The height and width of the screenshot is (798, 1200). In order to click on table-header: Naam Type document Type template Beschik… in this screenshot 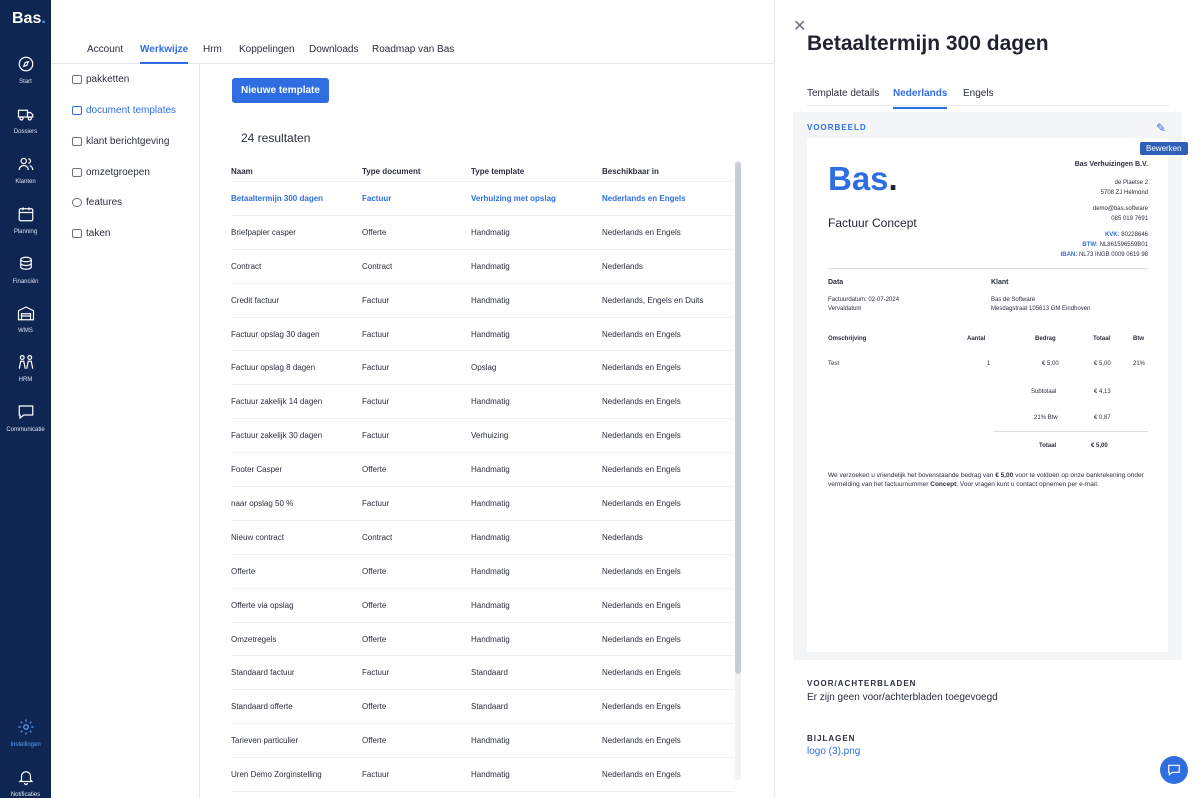, I will do `click(482, 171)`.